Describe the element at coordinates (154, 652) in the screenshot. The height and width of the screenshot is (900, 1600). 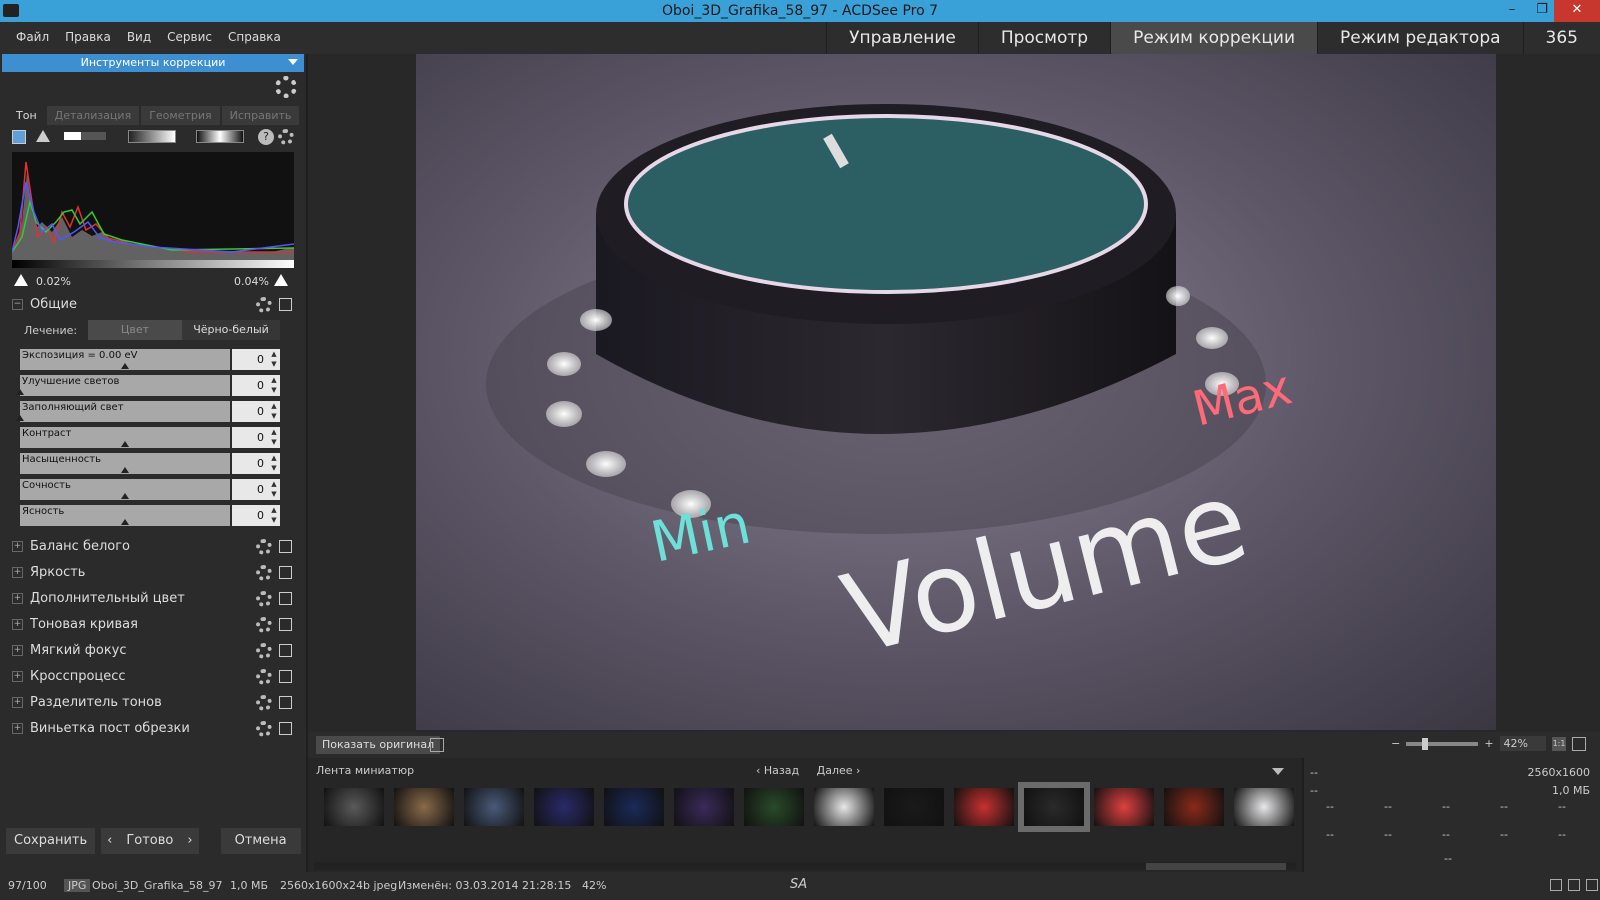
I see `section-header: + Мягкий фокус` at that location.